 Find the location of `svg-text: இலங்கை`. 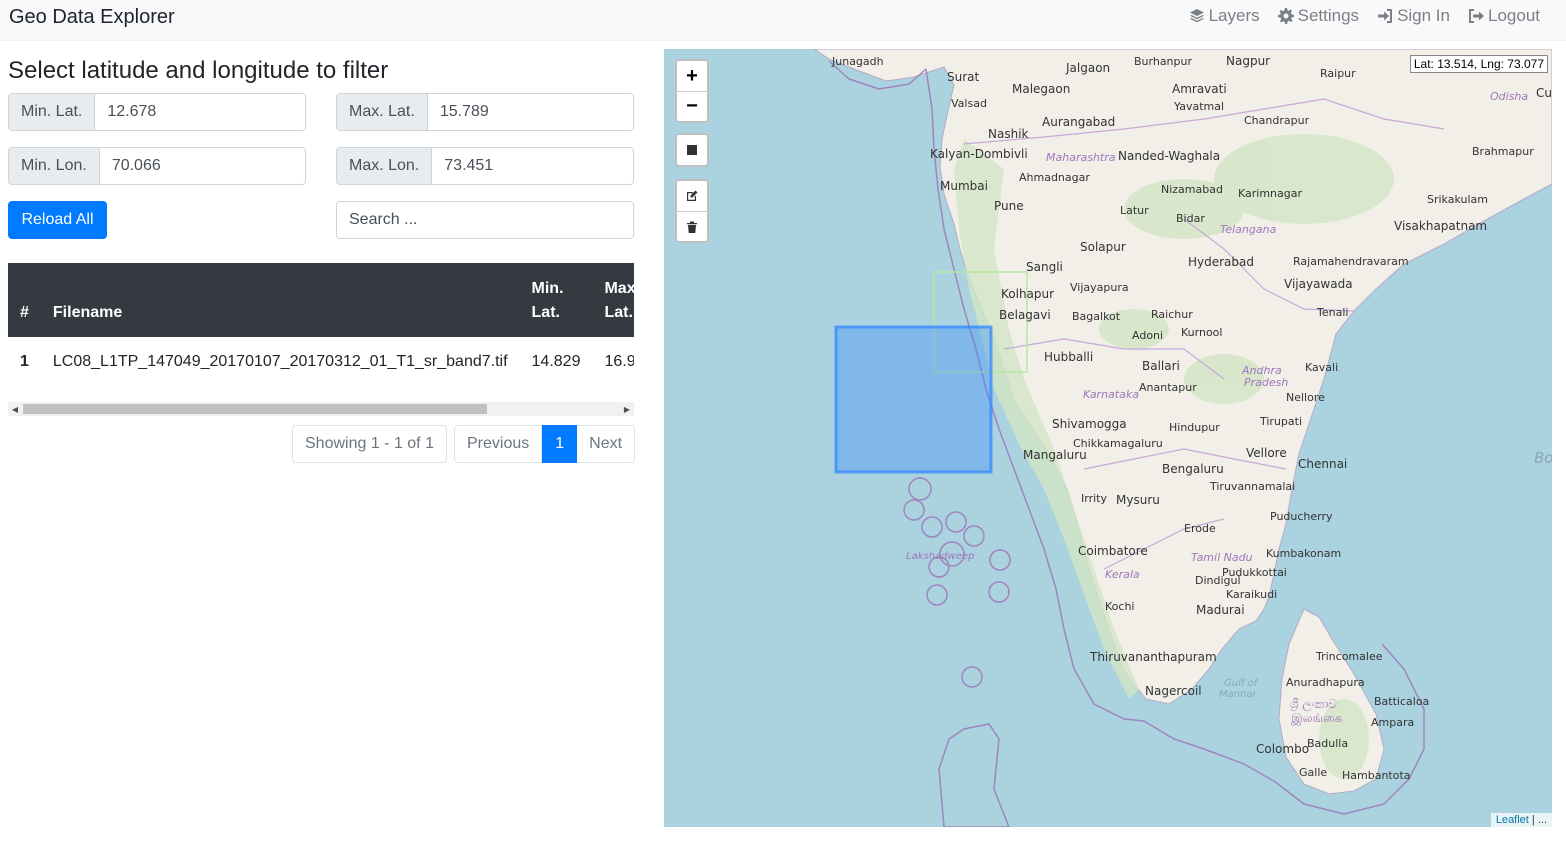

svg-text: இலங்கை is located at coordinates (1317, 718).